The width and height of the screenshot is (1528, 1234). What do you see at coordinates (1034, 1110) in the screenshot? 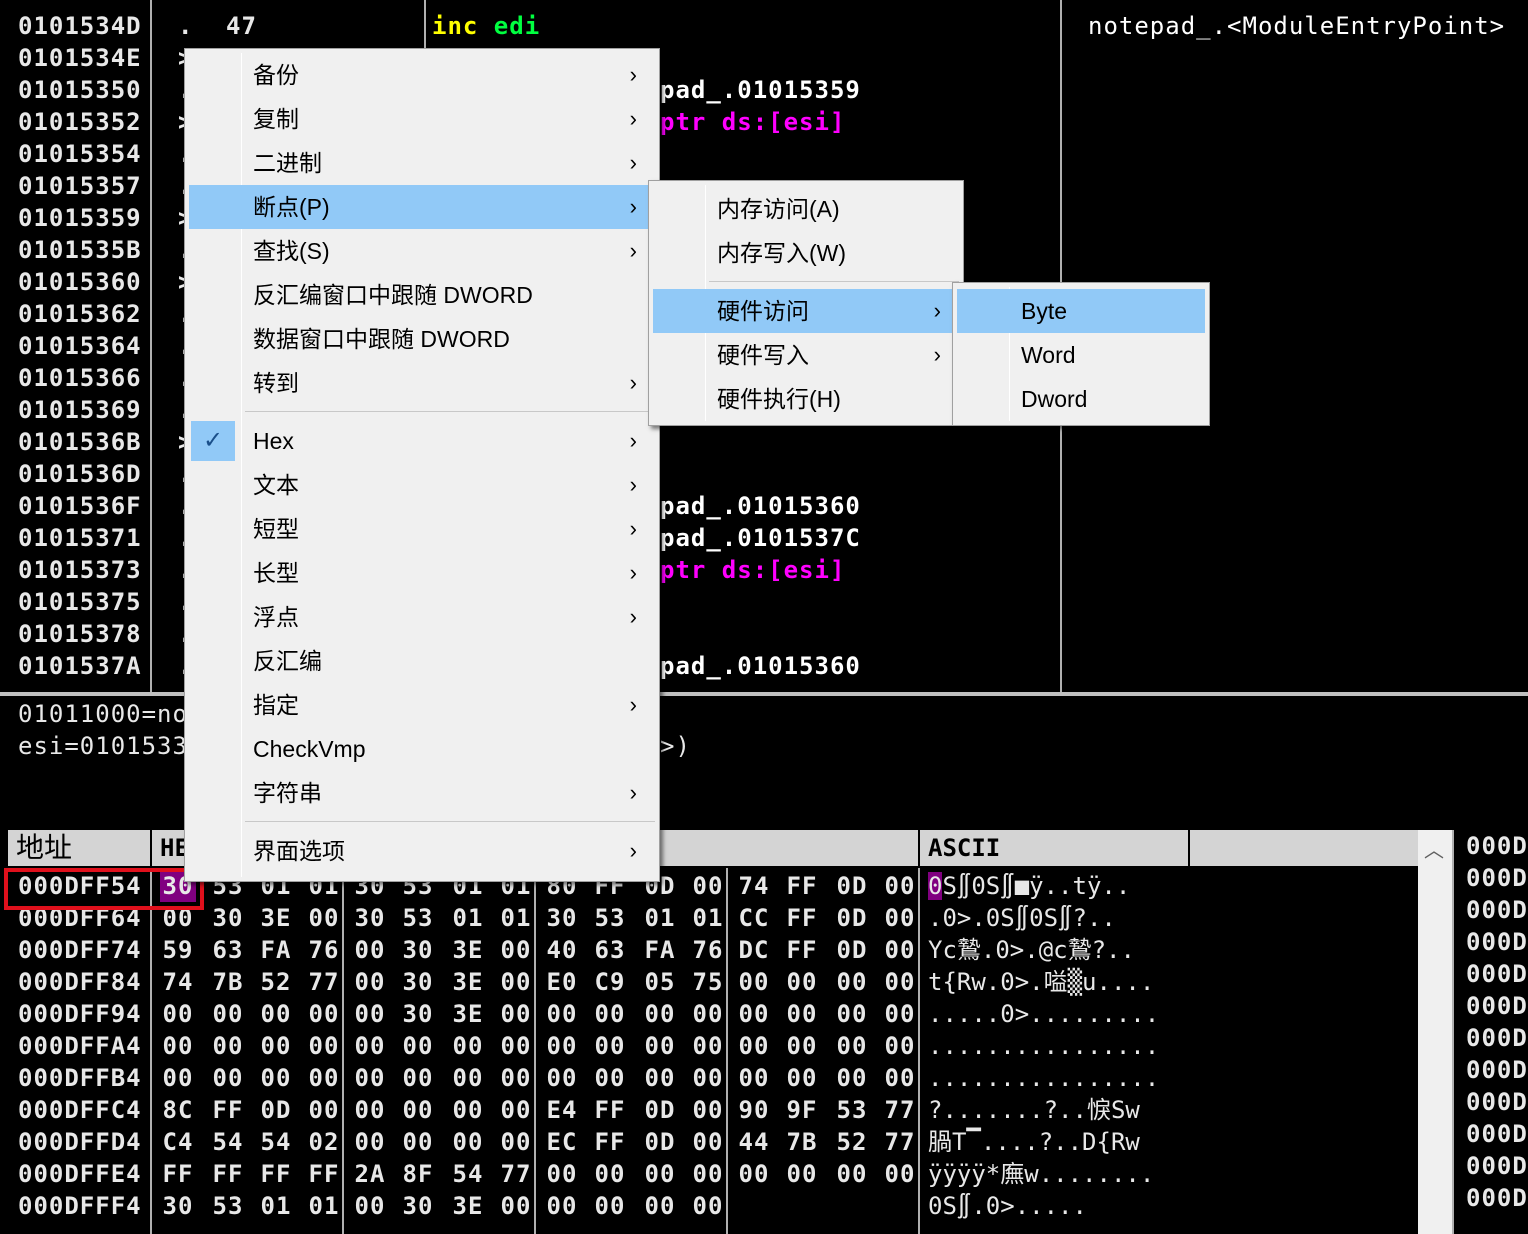
I see `dump-ascii: ?.......?..悷Sw` at bounding box center [1034, 1110].